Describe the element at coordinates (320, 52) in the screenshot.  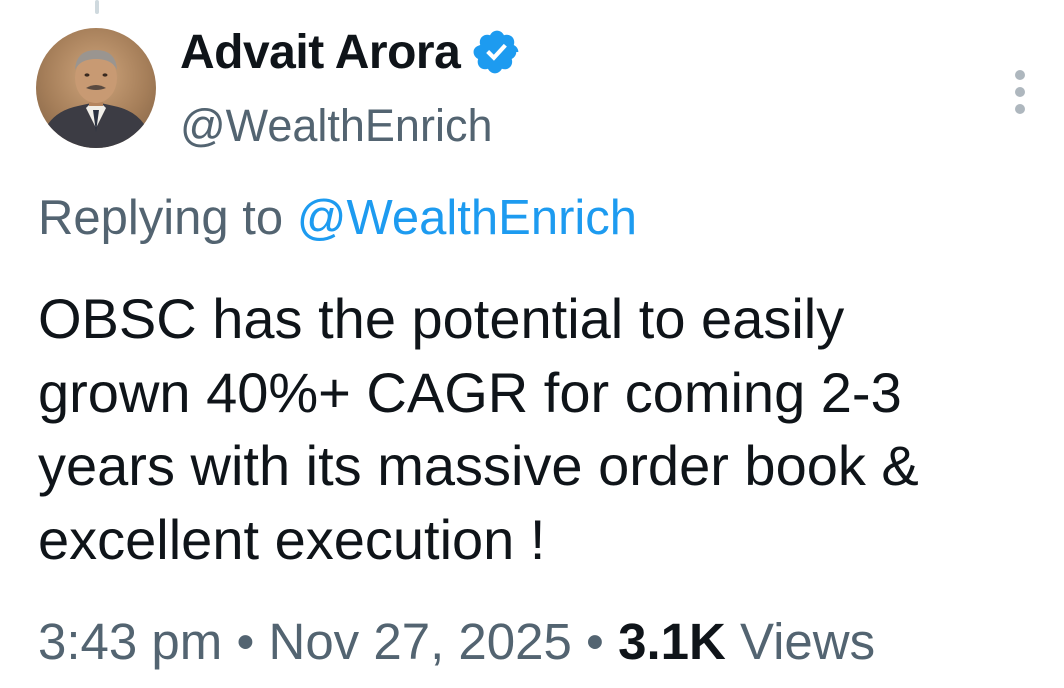
I see `author-display-name: Advait Arora` at that location.